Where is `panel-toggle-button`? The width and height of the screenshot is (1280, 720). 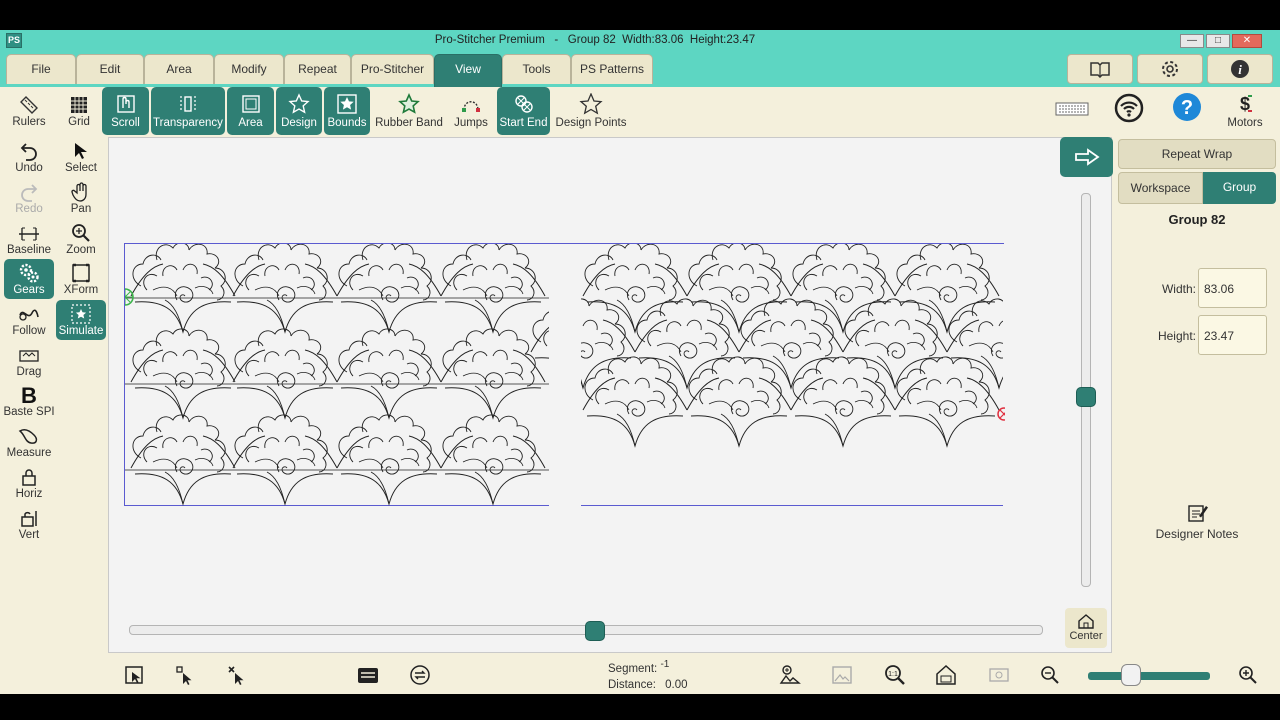
panel-toggle-button is located at coordinates (1086, 157).